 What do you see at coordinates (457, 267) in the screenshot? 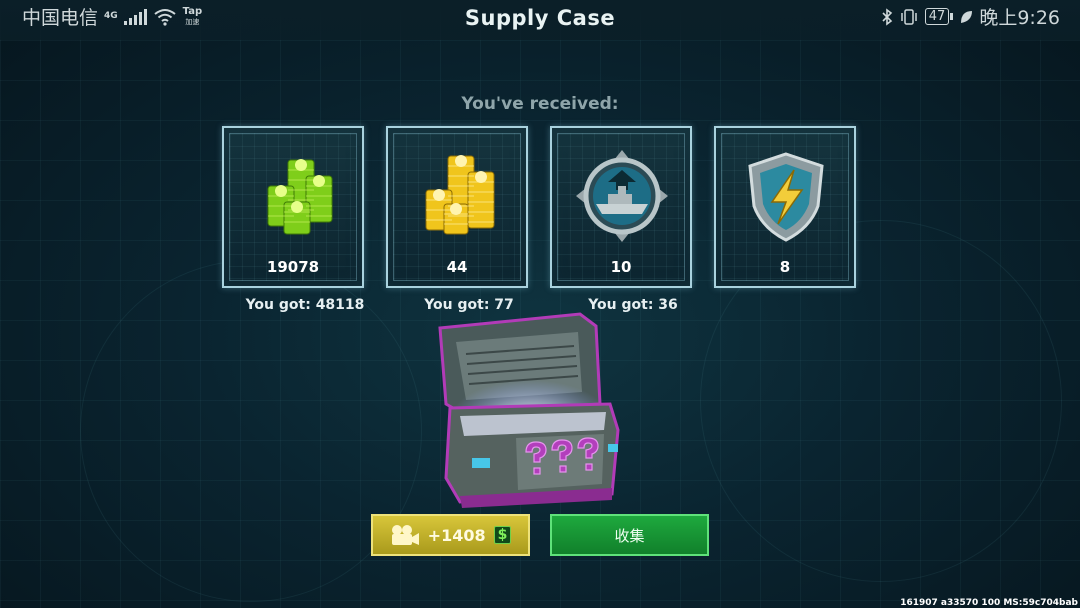
I see `reward-amount: 44` at bounding box center [457, 267].